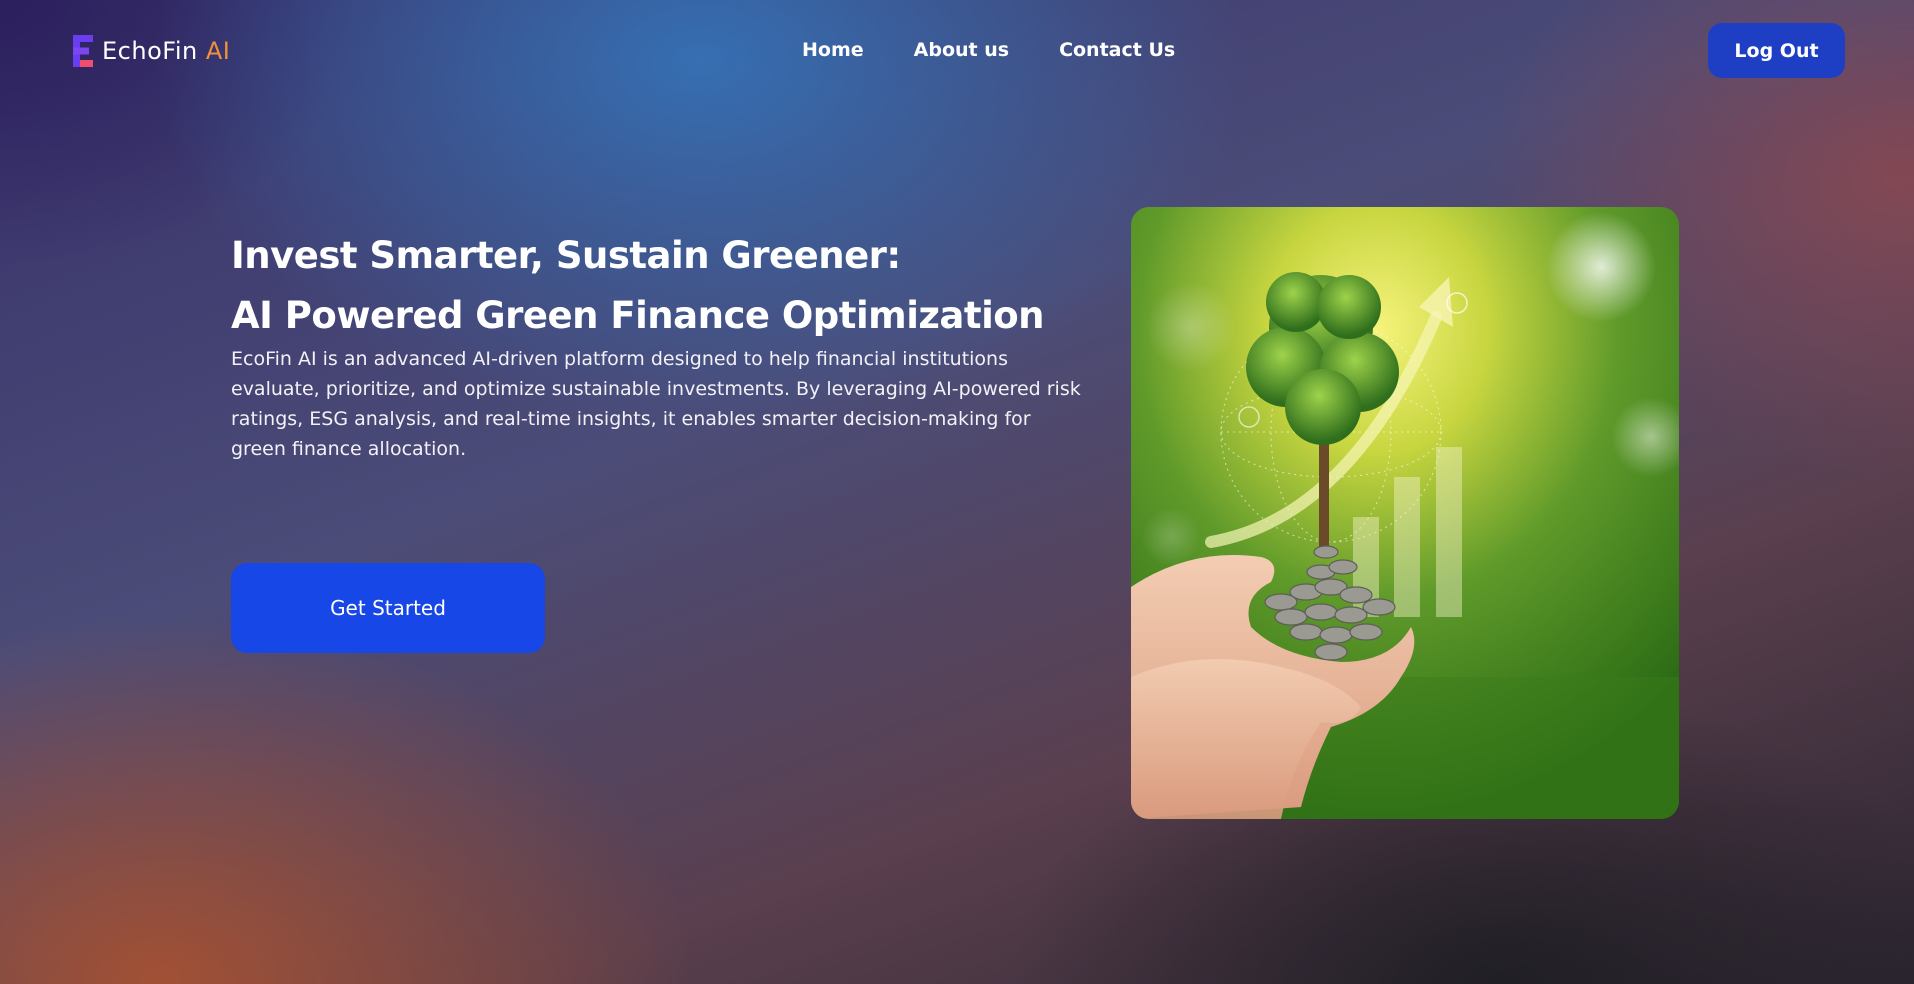 Image resolution: width=1914 pixels, height=984 pixels. Describe the element at coordinates (1776, 50) in the screenshot. I see `logout-button: Log Out` at that location.